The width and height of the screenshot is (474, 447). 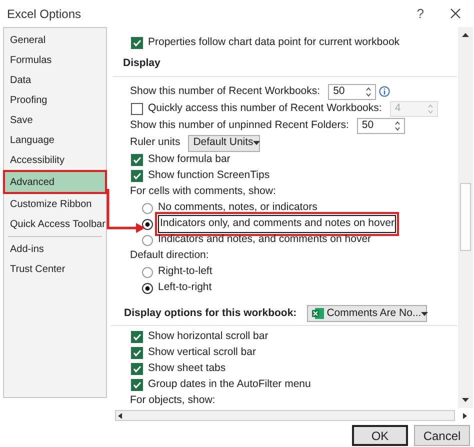 What do you see at coordinates (185, 288) in the screenshot?
I see `option-label: Left-to-right` at bounding box center [185, 288].